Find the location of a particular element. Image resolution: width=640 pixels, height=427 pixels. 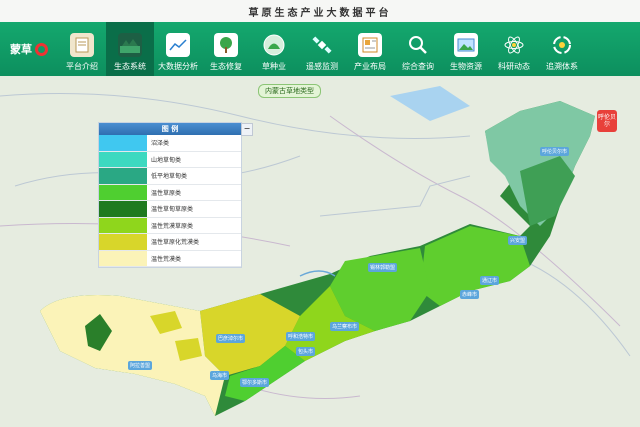

nav-item-remote-sensing: 遥感监测 is located at coordinates (322, 49).